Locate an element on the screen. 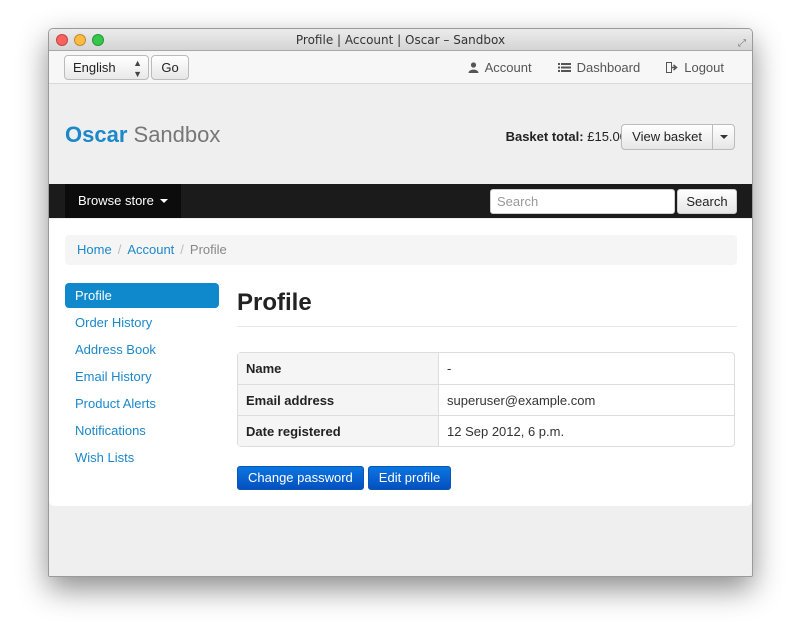 Image resolution: width=800 pixels, height=643 pixels. list-icon is located at coordinates (564, 67).